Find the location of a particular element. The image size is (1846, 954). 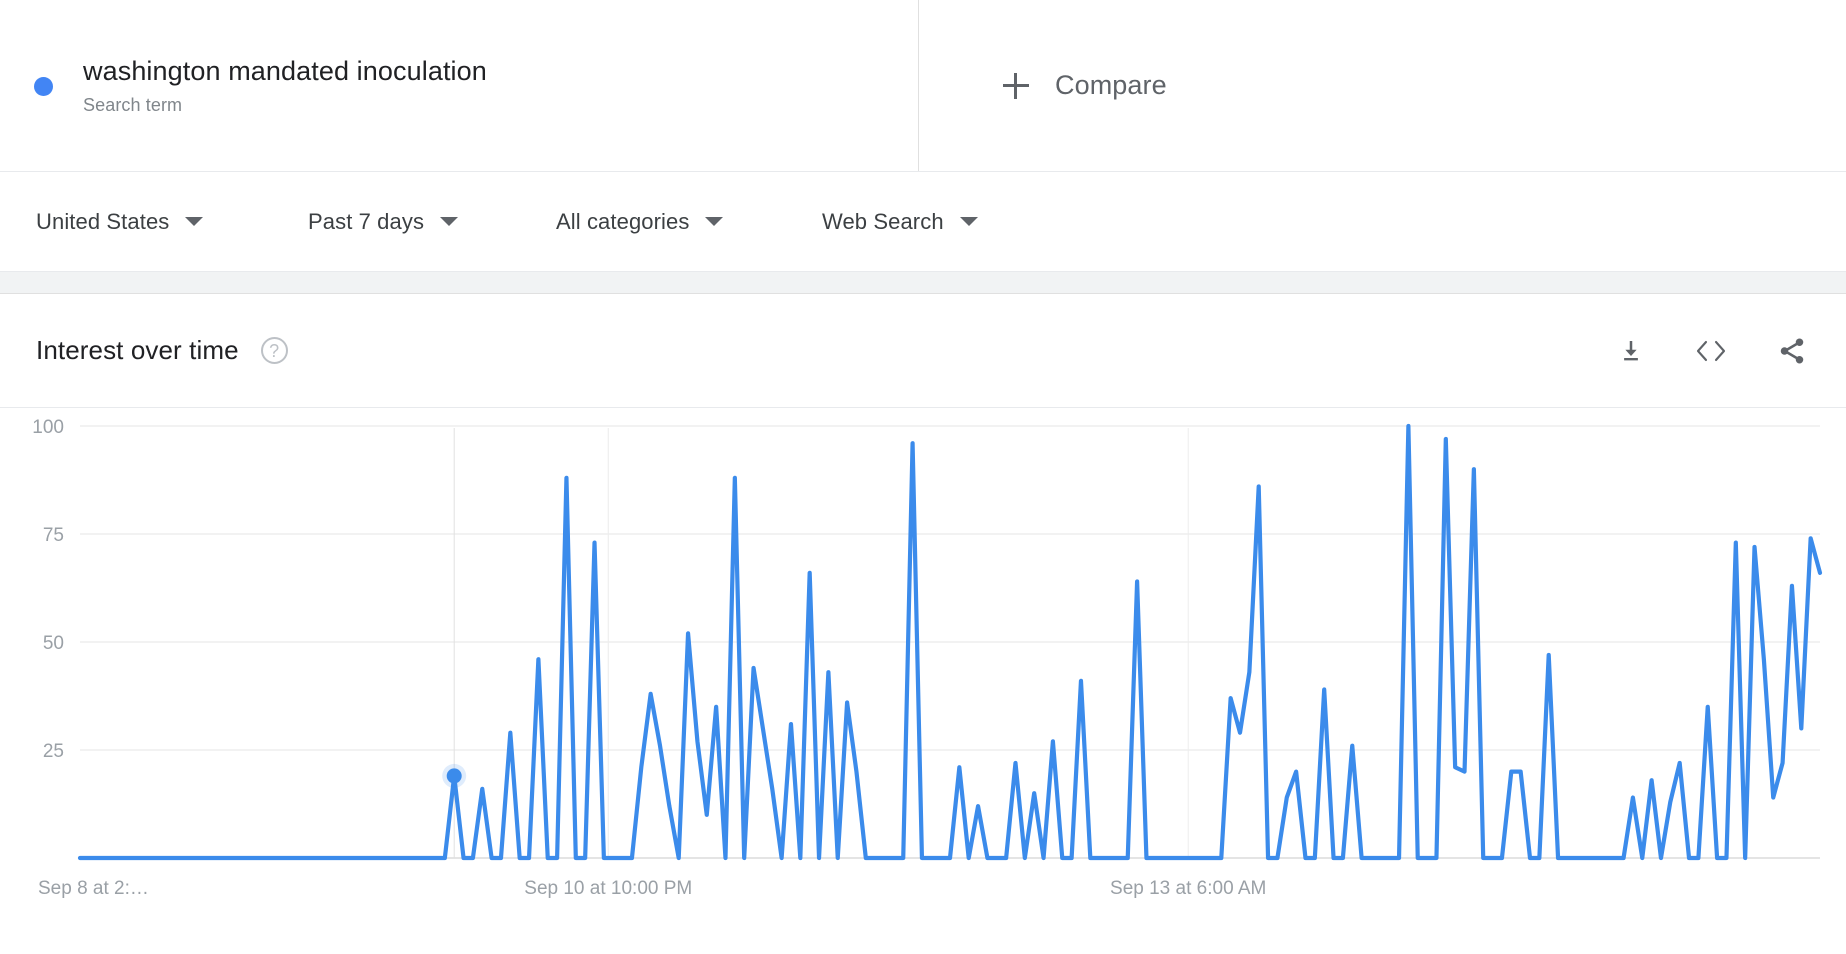

page-title: Interest over time is located at coordinates (137, 350).